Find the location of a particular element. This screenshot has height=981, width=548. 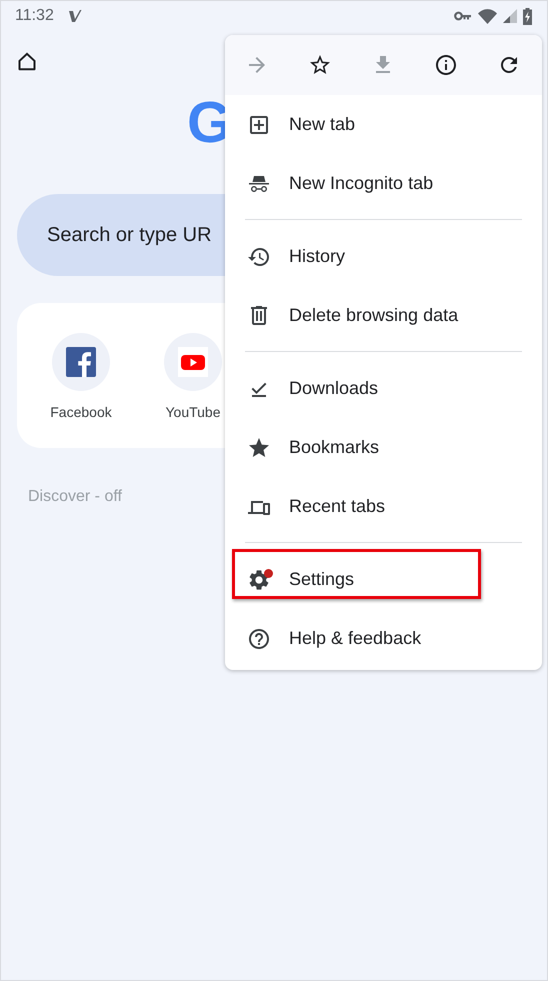

battery-icon is located at coordinates (527, 16).